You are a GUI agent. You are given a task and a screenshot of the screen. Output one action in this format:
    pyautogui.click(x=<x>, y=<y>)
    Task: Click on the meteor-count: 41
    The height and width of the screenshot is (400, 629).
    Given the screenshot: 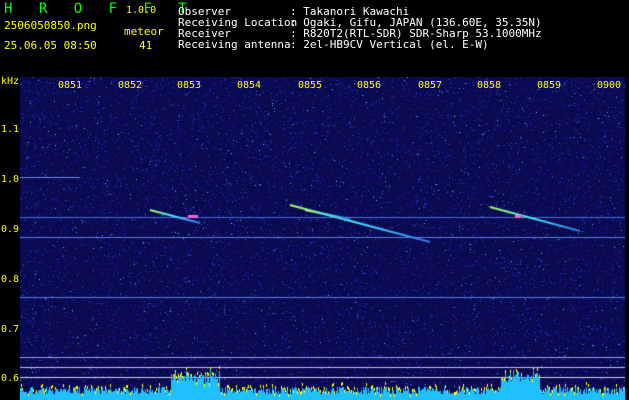 What is the action you would take?
    pyautogui.click(x=146, y=45)
    